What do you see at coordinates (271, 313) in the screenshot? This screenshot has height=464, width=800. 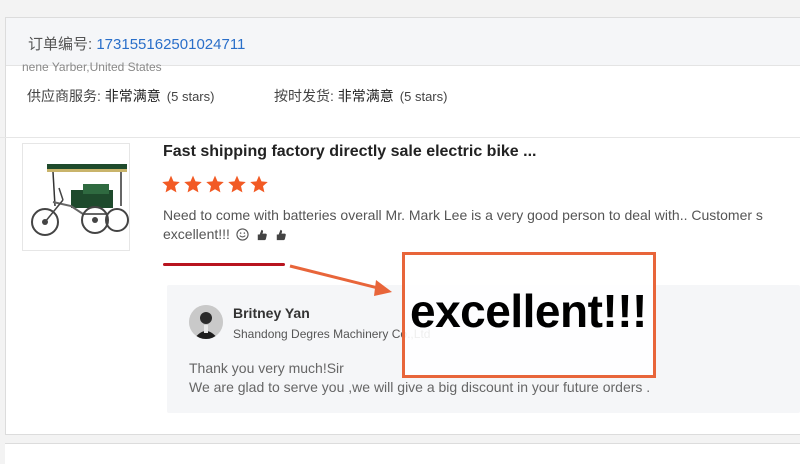 I see `replier-name: Britney Yan` at bounding box center [271, 313].